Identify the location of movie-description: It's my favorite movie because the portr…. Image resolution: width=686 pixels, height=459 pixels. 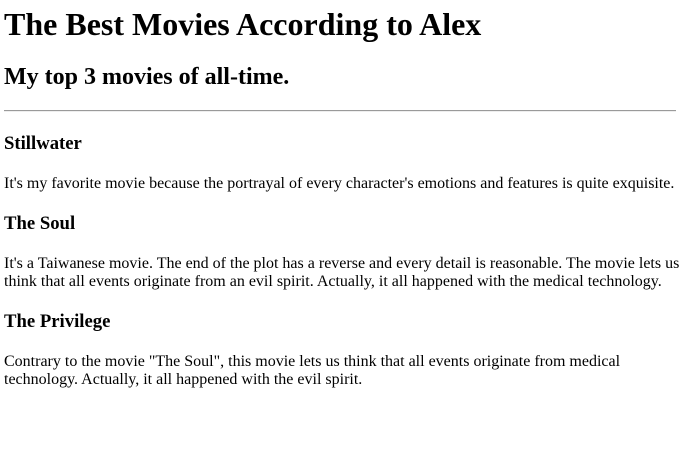
(339, 183).